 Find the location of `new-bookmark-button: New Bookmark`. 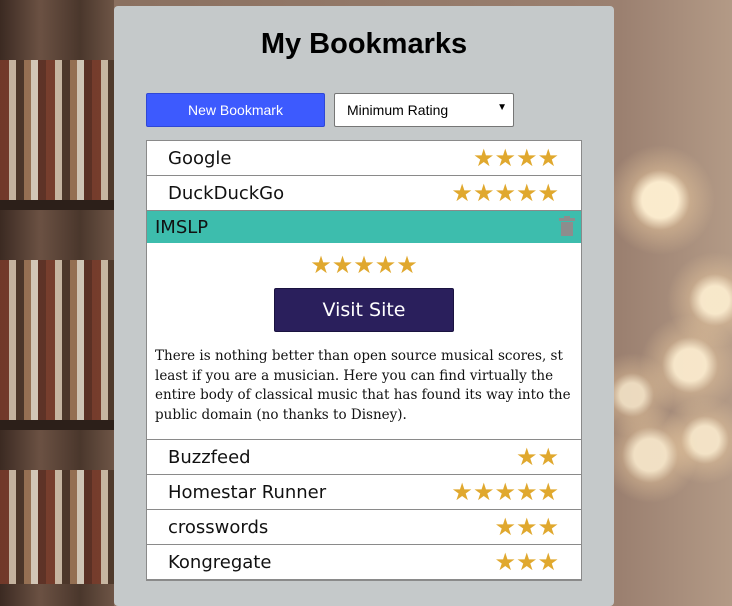

new-bookmark-button: New Bookmark is located at coordinates (235, 110).